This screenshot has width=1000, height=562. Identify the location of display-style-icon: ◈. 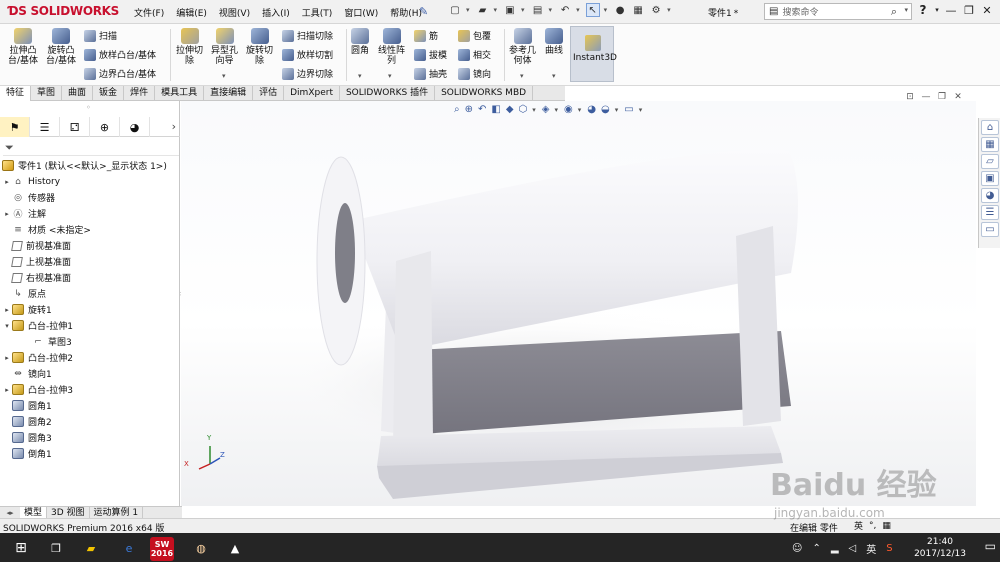
(546, 109).